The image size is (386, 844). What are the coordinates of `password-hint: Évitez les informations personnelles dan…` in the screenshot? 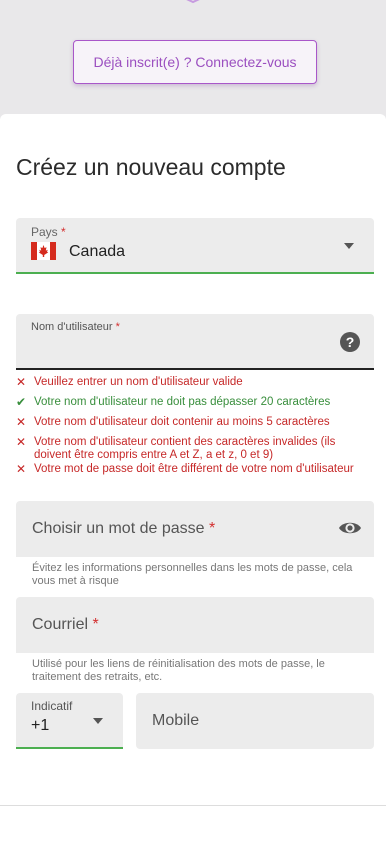 It's located at (192, 574).